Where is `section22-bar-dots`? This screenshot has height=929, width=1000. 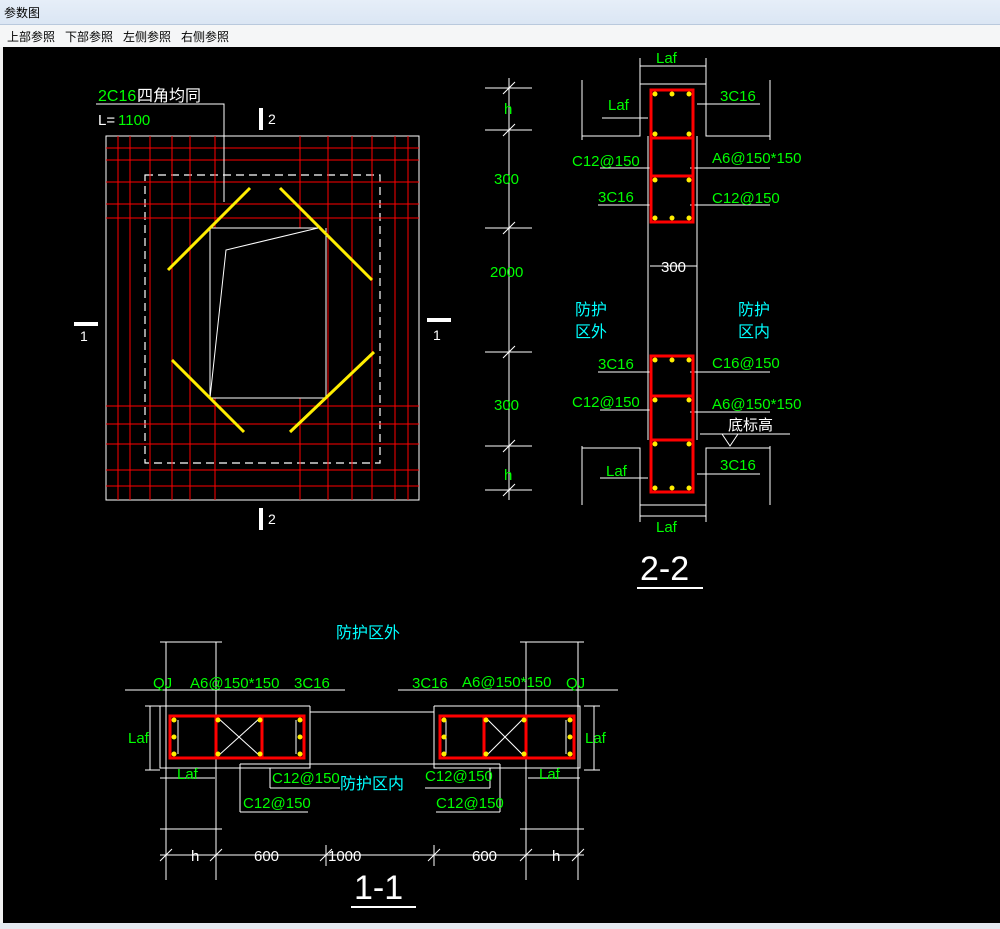 section22-bar-dots is located at coordinates (672, 291).